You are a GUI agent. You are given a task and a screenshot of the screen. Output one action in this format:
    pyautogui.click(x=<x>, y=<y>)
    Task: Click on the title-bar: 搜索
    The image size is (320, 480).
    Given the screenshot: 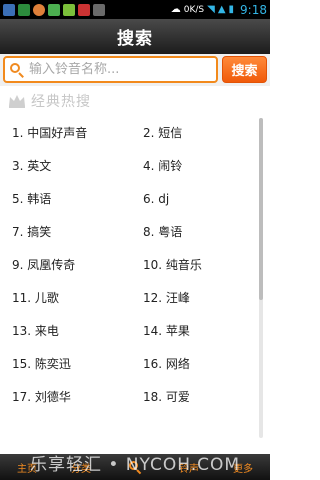 What is the action you would take?
    pyautogui.click(x=135, y=36)
    